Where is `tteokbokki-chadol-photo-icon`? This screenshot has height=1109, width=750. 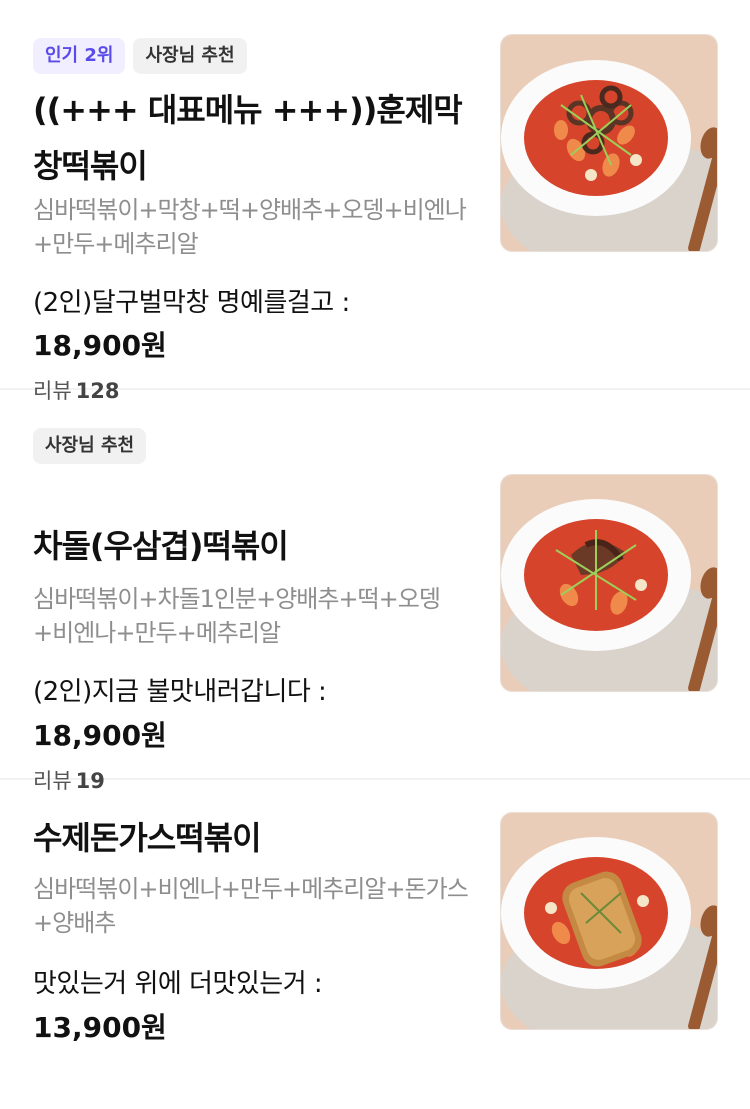 tteokbokki-chadol-photo-icon is located at coordinates (609, 583).